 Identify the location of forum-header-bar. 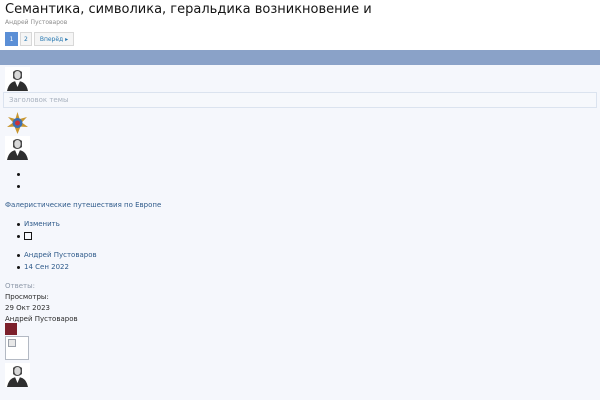
(300, 57).